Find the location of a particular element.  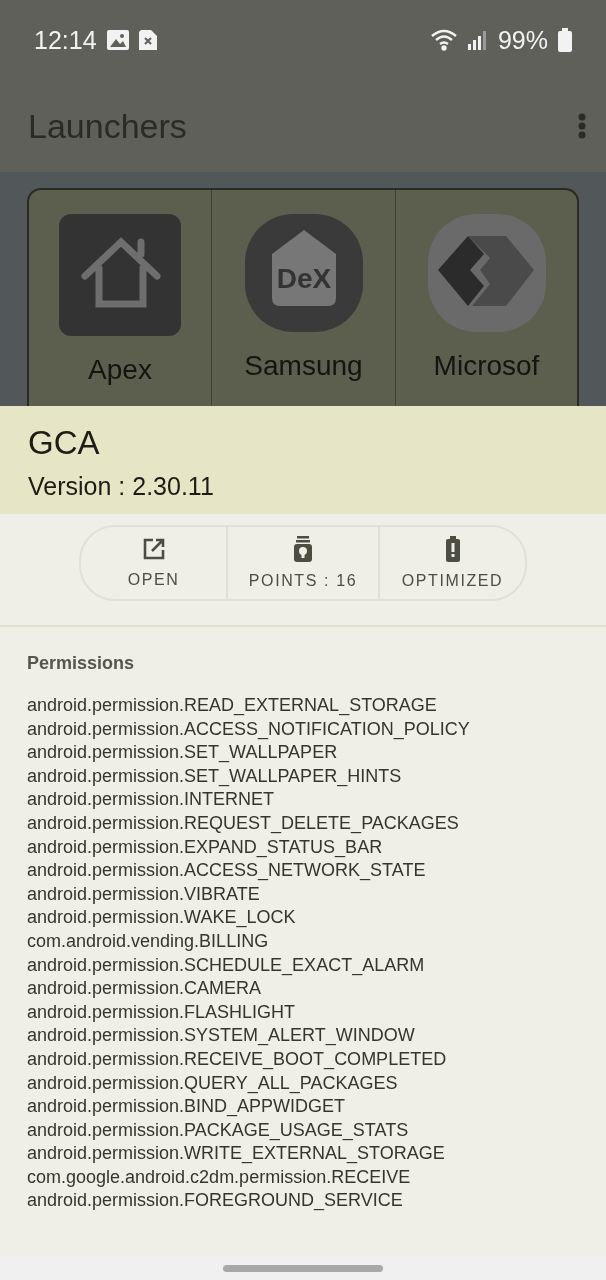

permission-item: android.permission.SYSTEM_ALERT_WINDOW is located at coordinates (221, 1036).